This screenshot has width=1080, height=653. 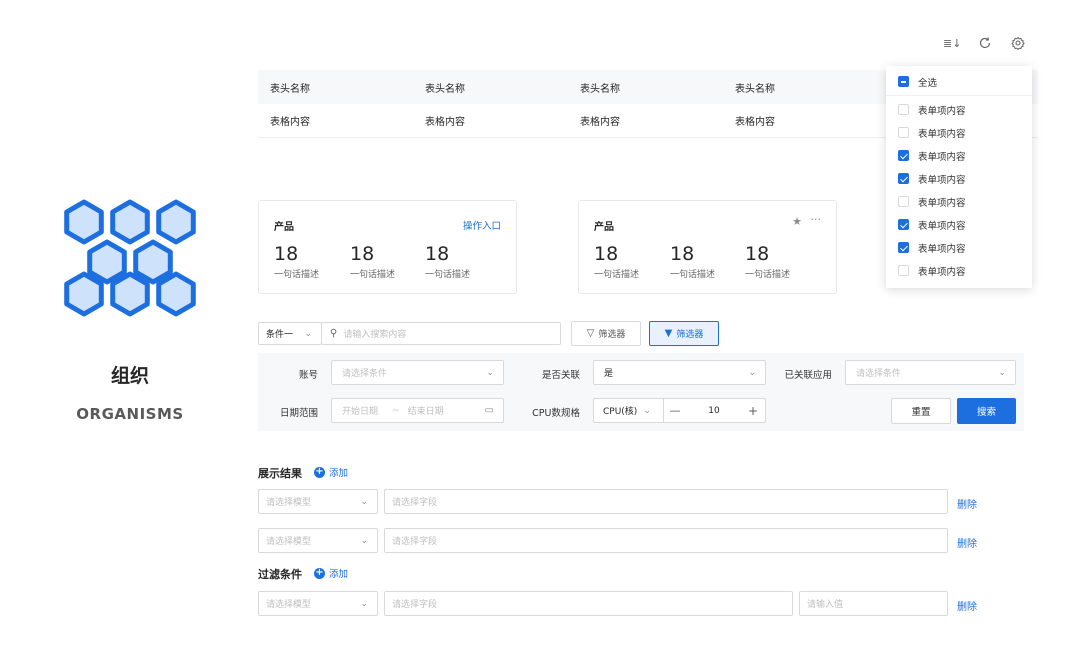 What do you see at coordinates (797, 221) in the screenshot?
I see `star-icon: ★` at bounding box center [797, 221].